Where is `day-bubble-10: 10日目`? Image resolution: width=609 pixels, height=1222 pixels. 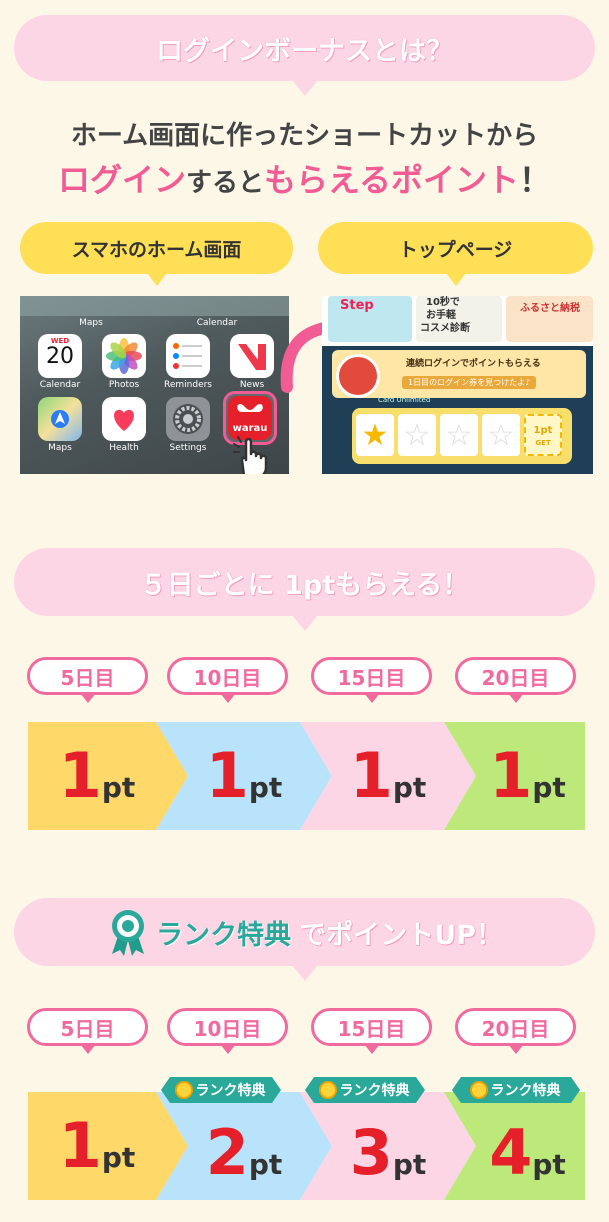 day-bubble-10: 10日目 is located at coordinates (227, 676).